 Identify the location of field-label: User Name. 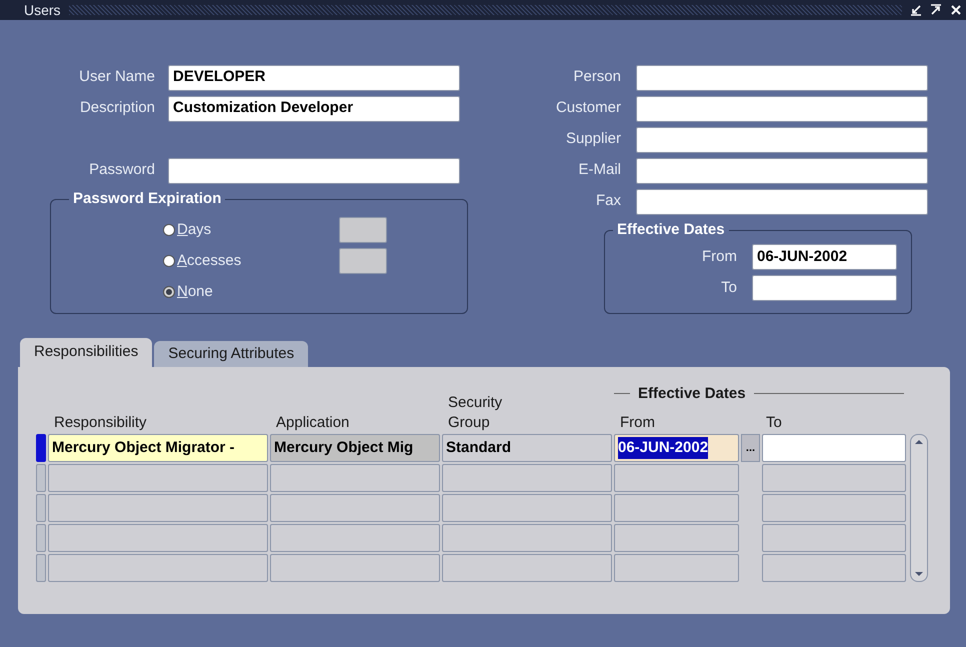
(116, 77).